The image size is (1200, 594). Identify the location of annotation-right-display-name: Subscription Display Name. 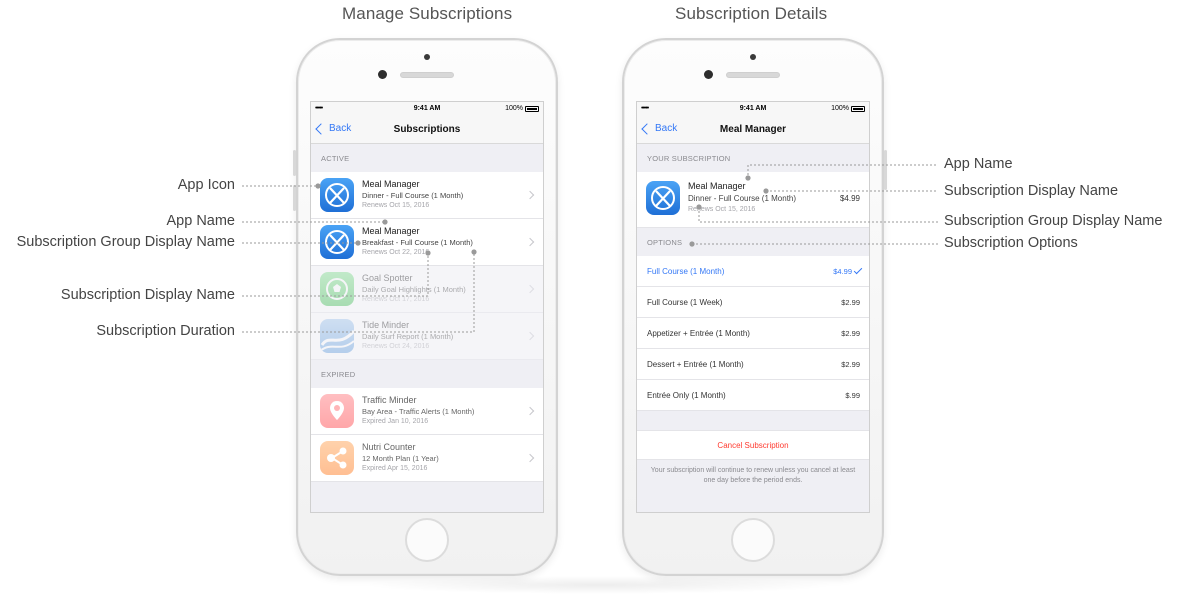
(1031, 191).